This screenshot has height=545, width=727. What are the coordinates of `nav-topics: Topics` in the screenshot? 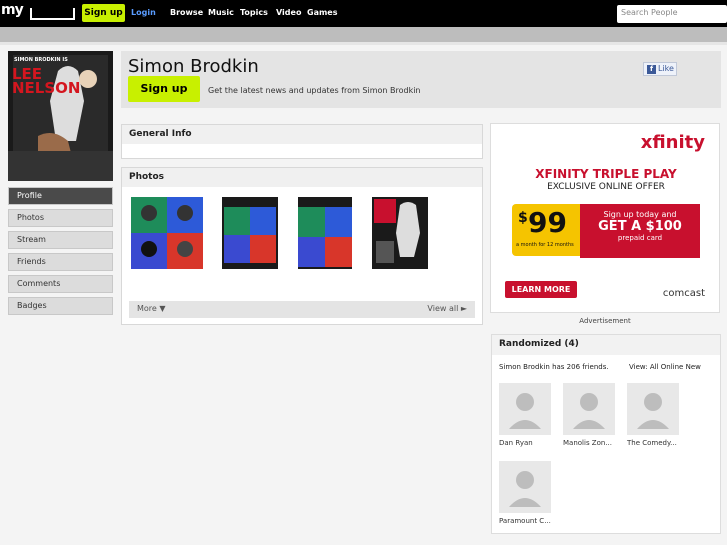 It's located at (254, 12).